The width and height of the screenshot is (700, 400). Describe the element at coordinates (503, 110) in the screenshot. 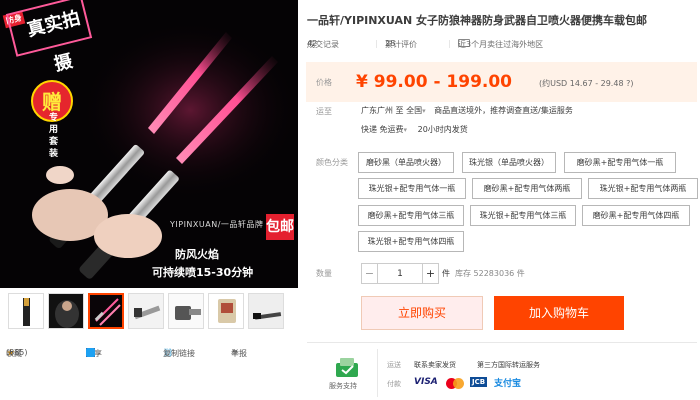

I see `shipping-note: 商品直送境外，推荐调查直送/集运服务` at that location.